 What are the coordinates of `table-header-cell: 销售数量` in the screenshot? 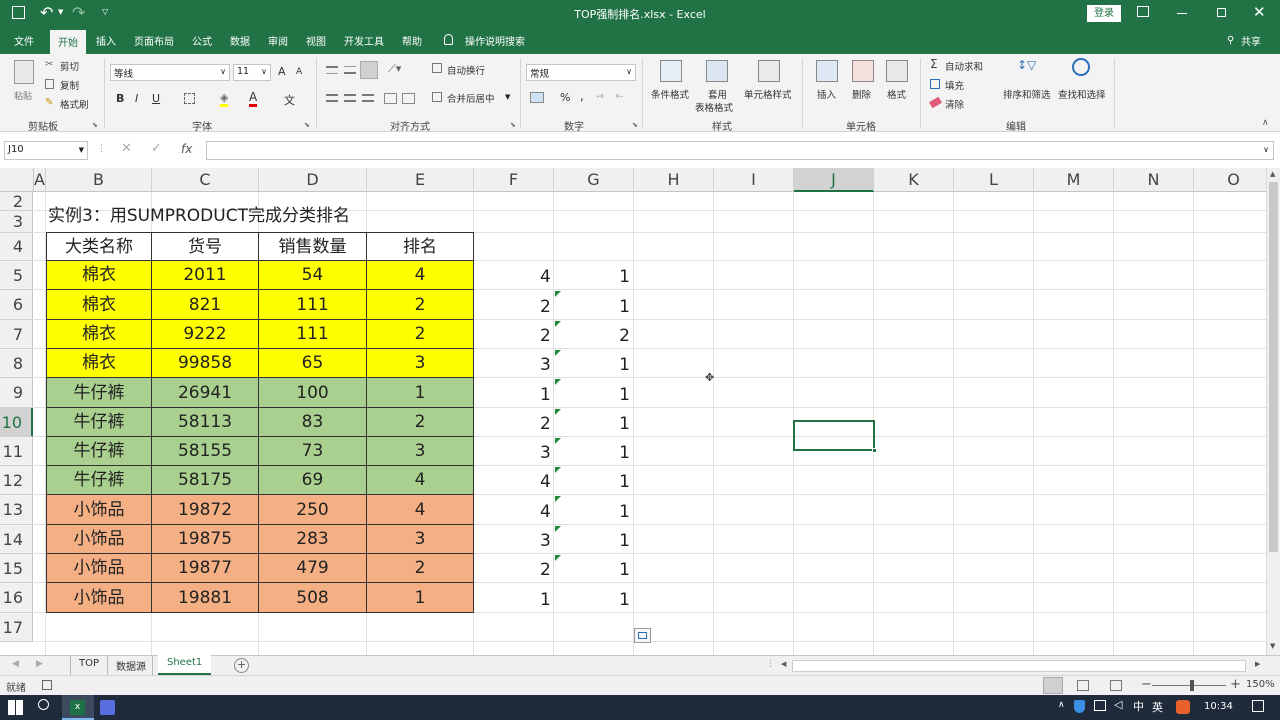 It's located at (313, 246).